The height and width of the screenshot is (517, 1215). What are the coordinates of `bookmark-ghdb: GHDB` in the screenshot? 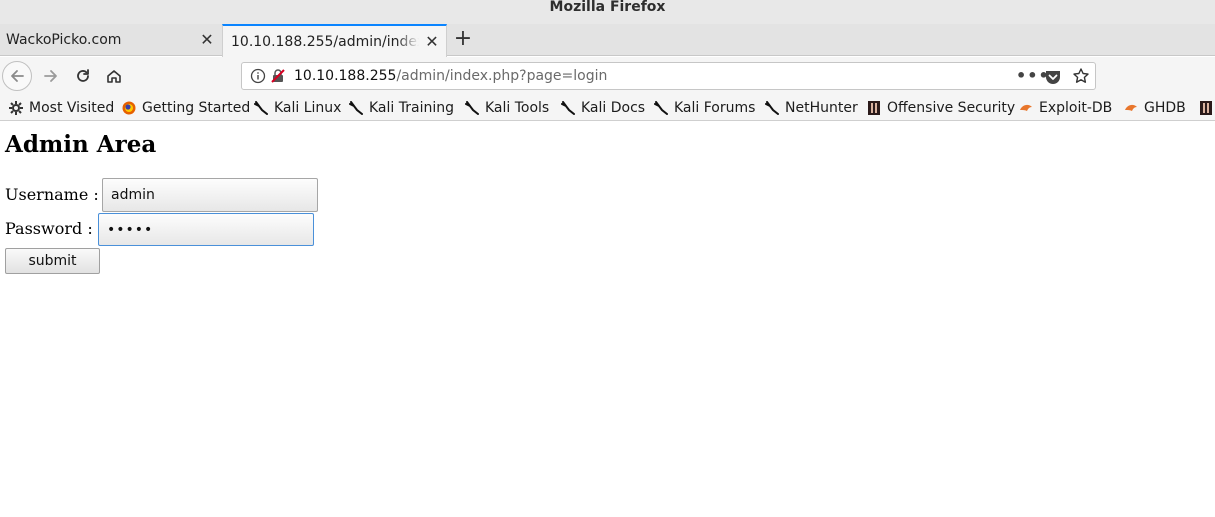 It's located at (1155, 108).